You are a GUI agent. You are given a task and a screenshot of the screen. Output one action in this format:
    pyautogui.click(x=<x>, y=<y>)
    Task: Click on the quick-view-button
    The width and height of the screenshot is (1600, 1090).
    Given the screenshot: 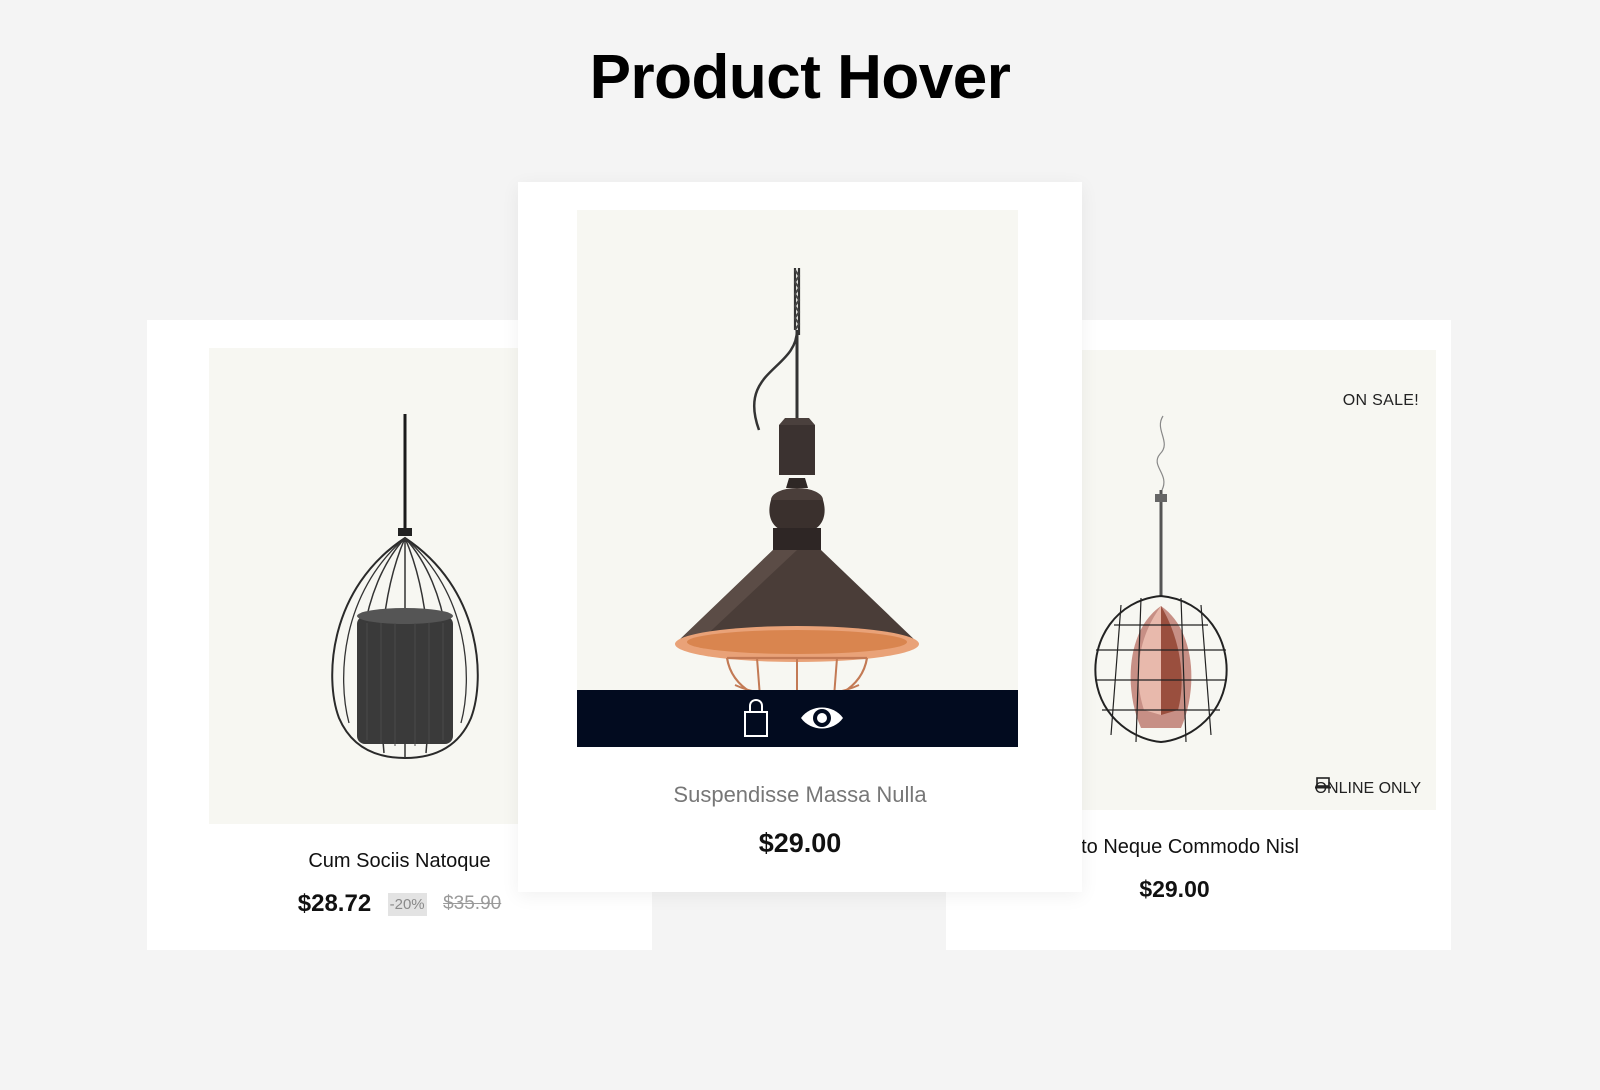 What is the action you would take?
    pyautogui.click(x=822, y=718)
    